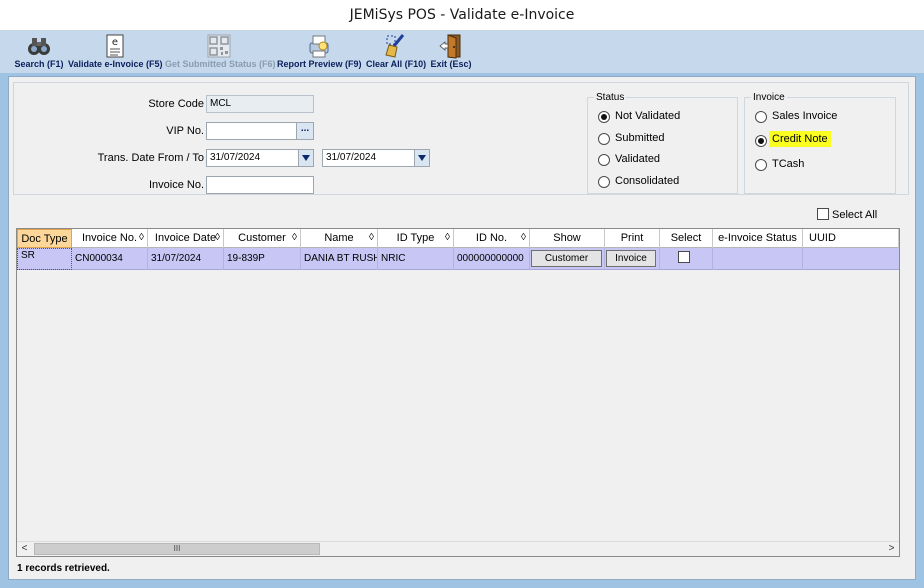  What do you see at coordinates (450, 46) in the screenshot?
I see `exit-door-icon` at bounding box center [450, 46].